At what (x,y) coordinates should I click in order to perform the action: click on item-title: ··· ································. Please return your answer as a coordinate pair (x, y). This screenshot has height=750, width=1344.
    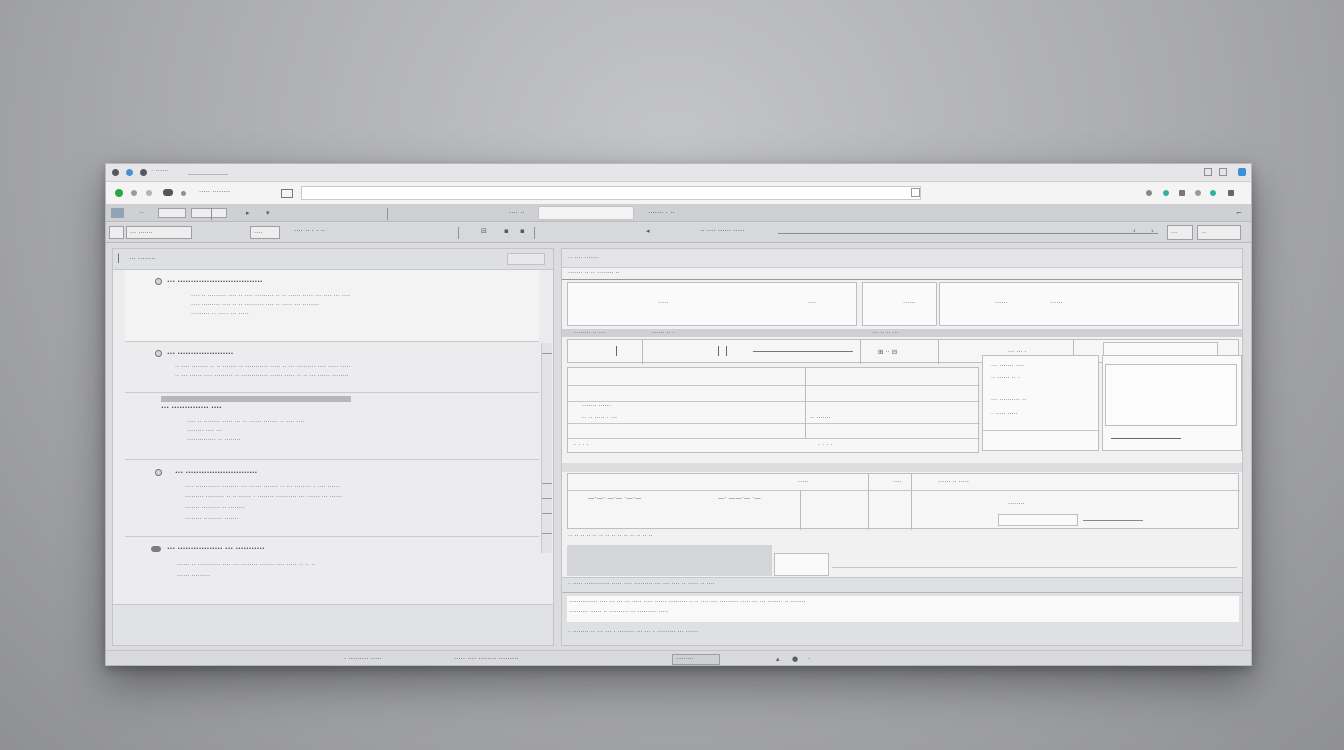
    Looking at the image, I should click on (215, 282).